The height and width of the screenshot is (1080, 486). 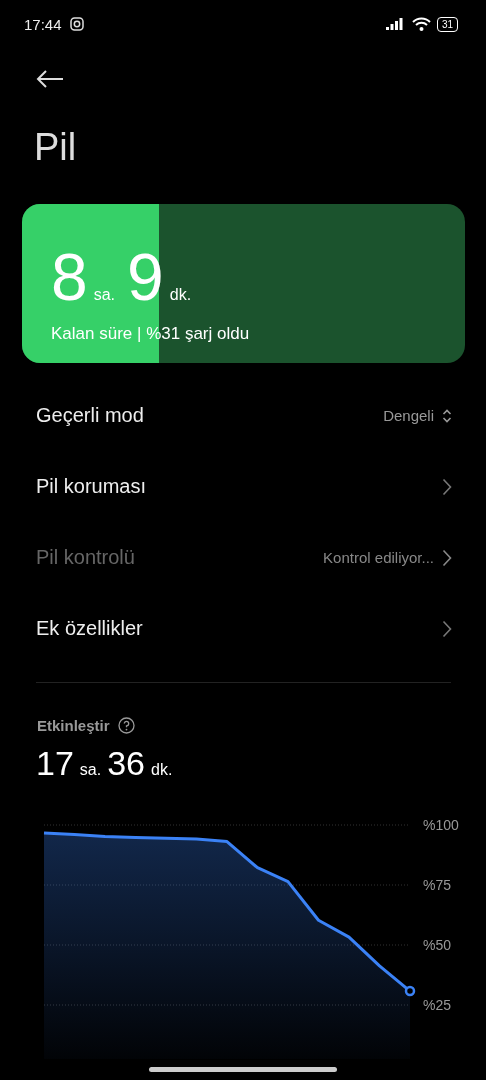 What do you see at coordinates (437, 885) in the screenshot?
I see `y-axis-label: %75` at bounding box center [437, 885].